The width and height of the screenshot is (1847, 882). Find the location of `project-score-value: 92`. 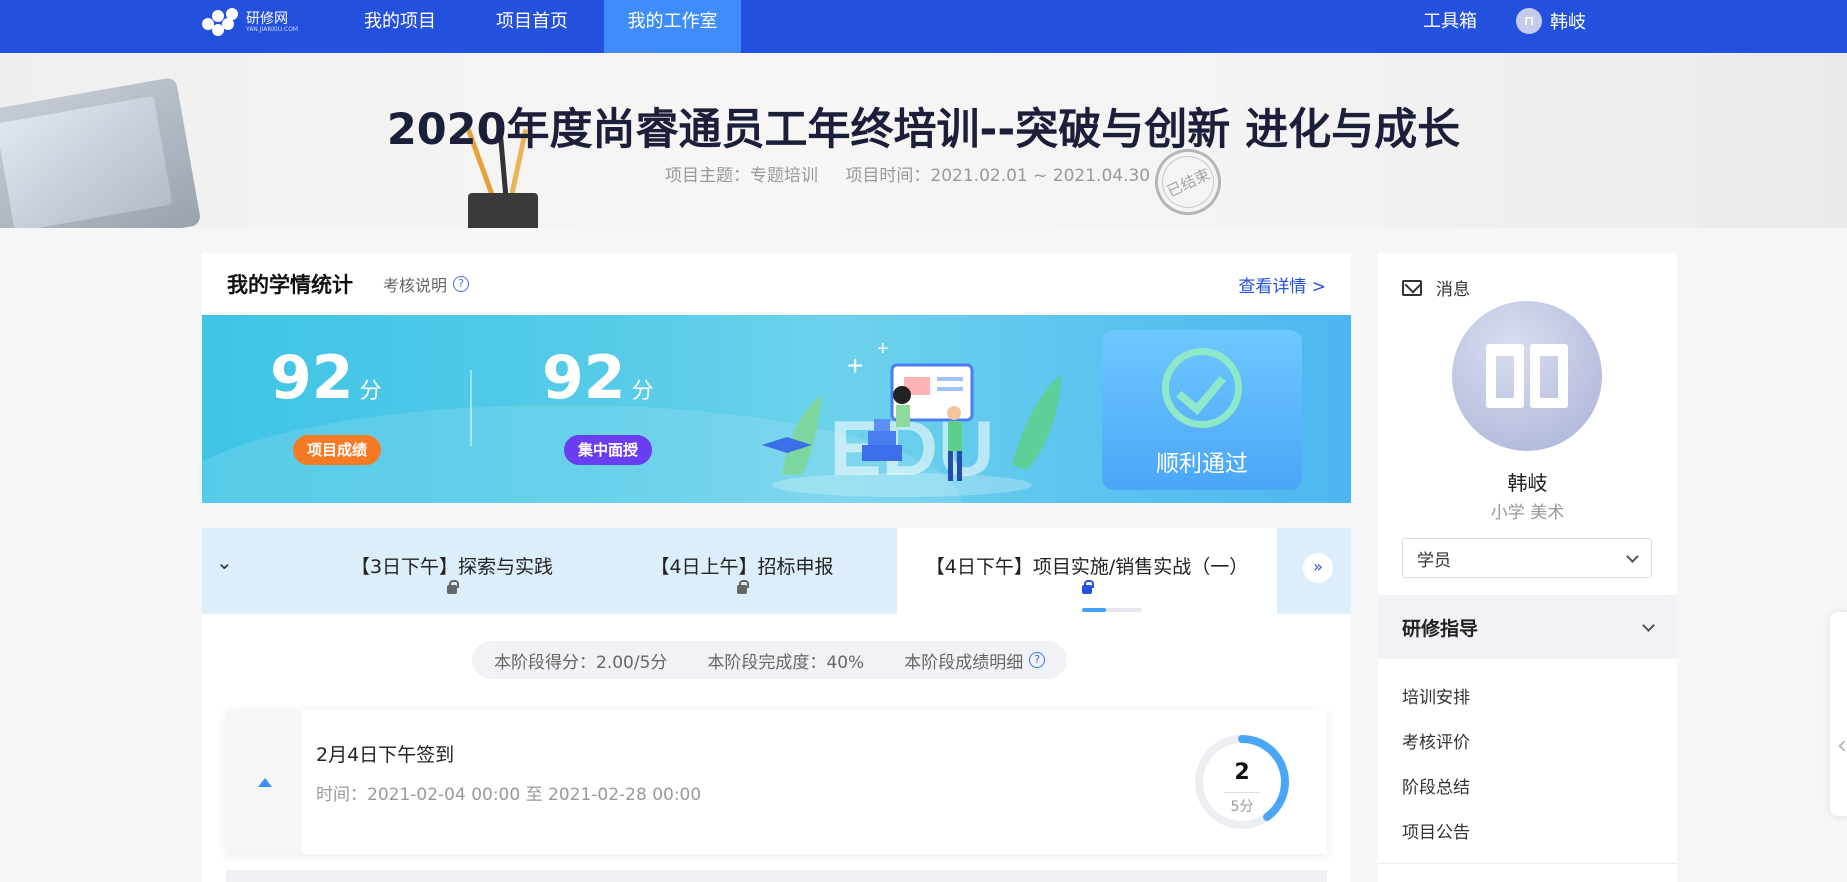

project-score-value: 92 is located at coordinates (312, 378).